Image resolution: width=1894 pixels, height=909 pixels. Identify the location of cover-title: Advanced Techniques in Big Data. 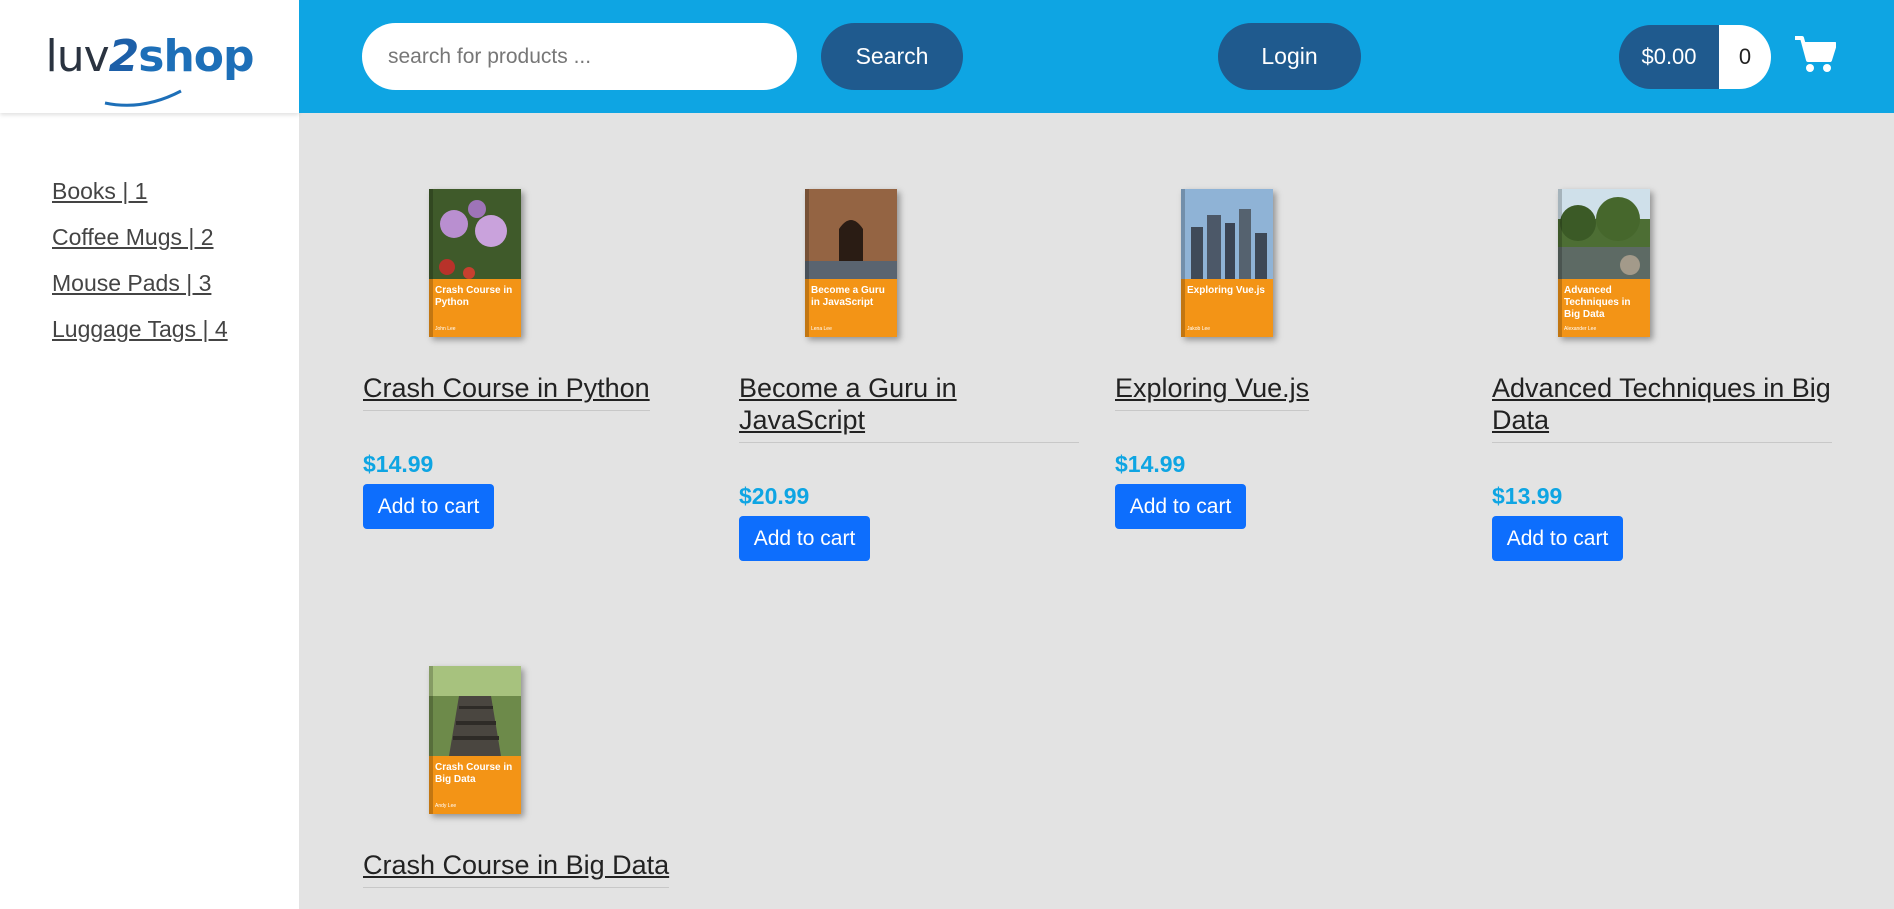
(1597, 302).